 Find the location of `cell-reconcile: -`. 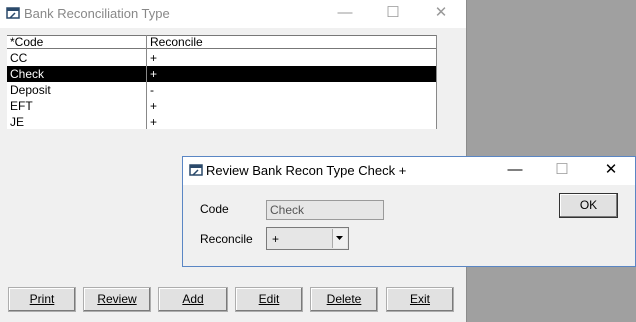

cell-reconcile: - is located at coordinates (152, 90).